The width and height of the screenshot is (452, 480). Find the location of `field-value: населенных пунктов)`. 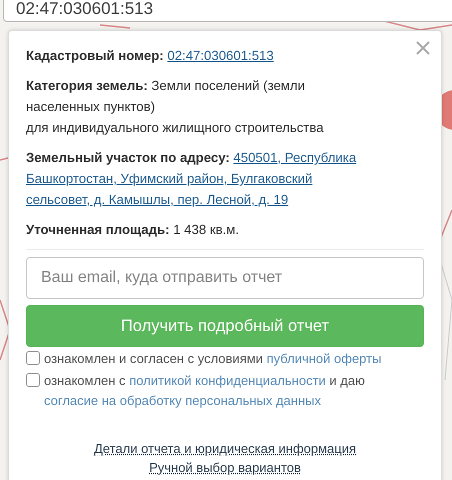

field-value: населенных пунктов) is located at coordinates (90, 106).